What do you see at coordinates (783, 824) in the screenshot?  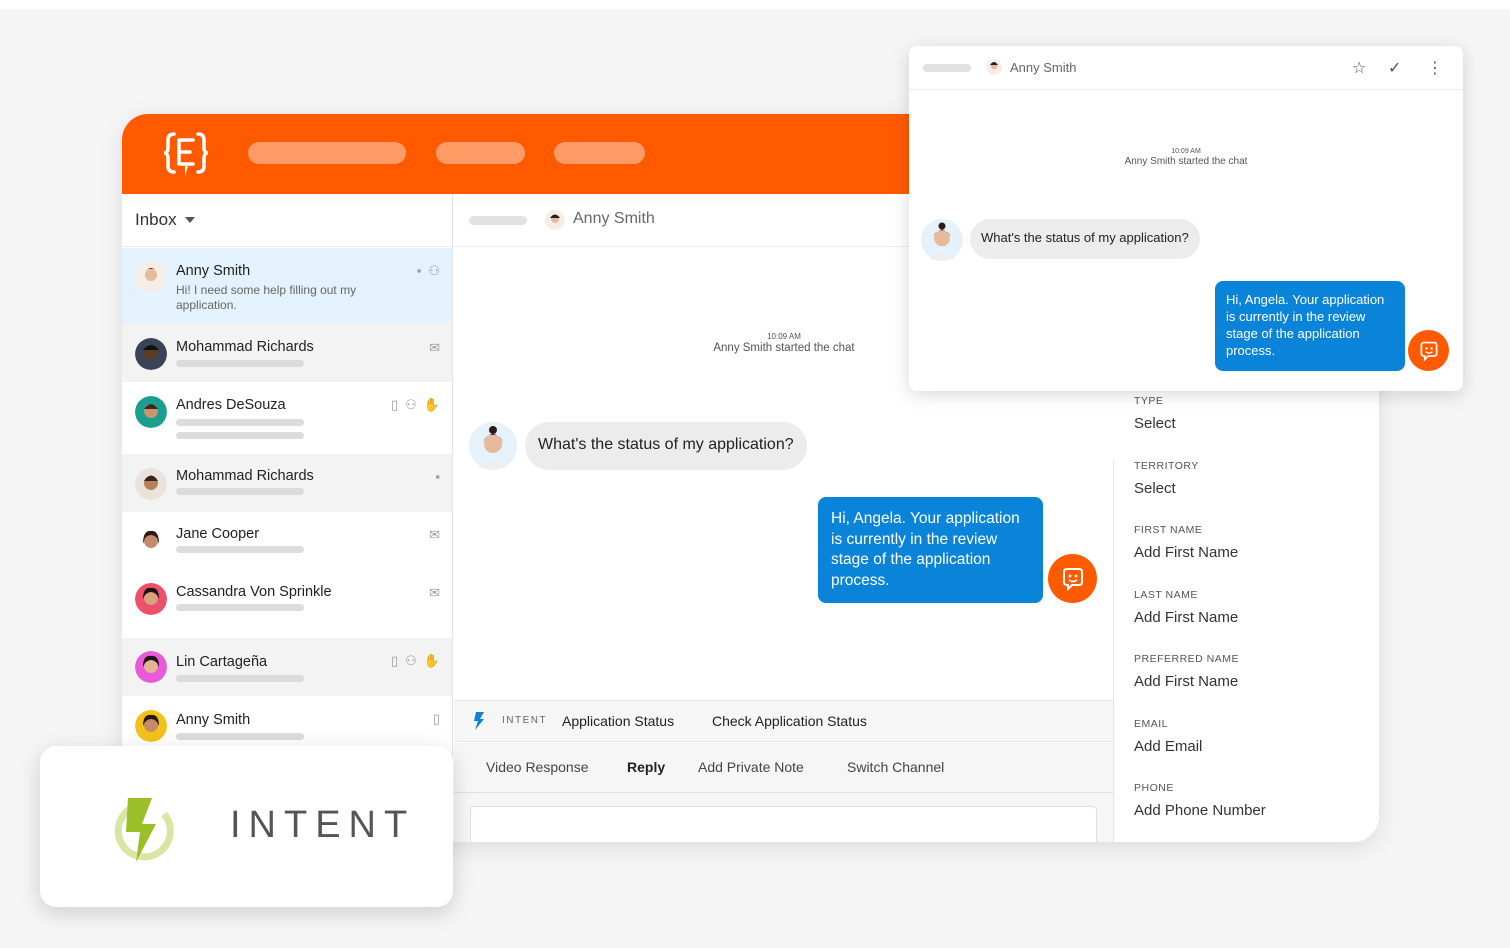 I see `reply-textarea` at bounding box center [783, 824].